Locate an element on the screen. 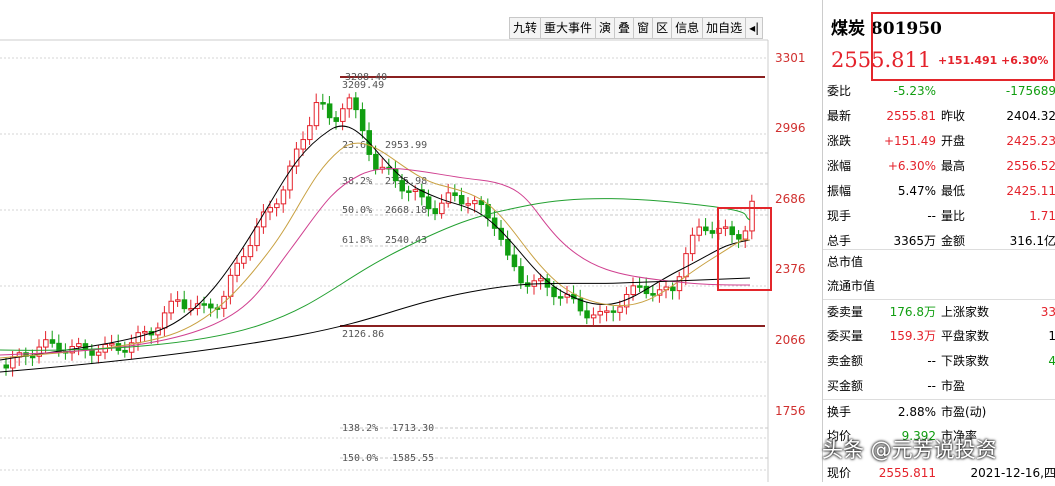 The width and height of the screenshot is (1055, 486). quote-cell: 总市值 is located at coordinates (845, 262).